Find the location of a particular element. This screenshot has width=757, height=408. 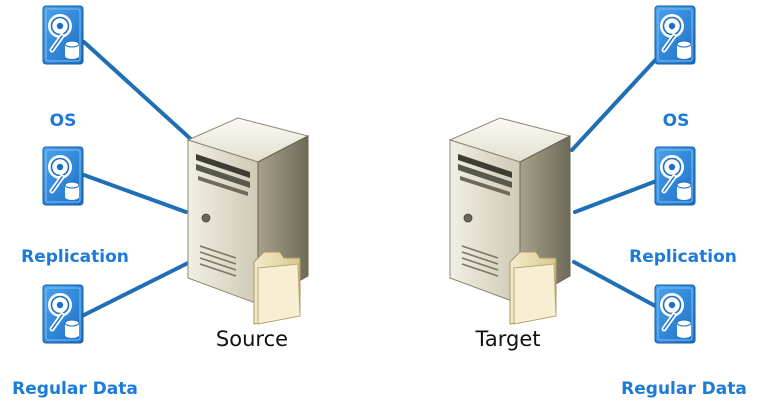

target-server-label: Target is located at coordinates (508, 339).